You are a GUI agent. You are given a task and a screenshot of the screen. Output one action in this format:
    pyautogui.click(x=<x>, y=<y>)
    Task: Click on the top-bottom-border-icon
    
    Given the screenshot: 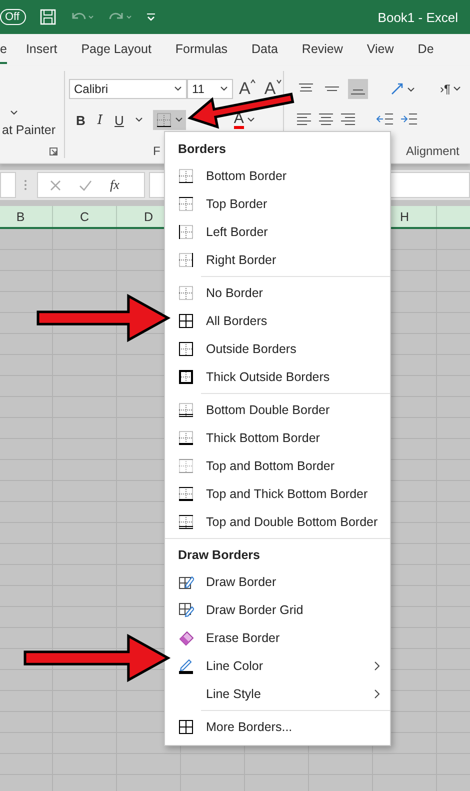 What is the action you would take?
    pyautogui.click(x=186, y=466)
    